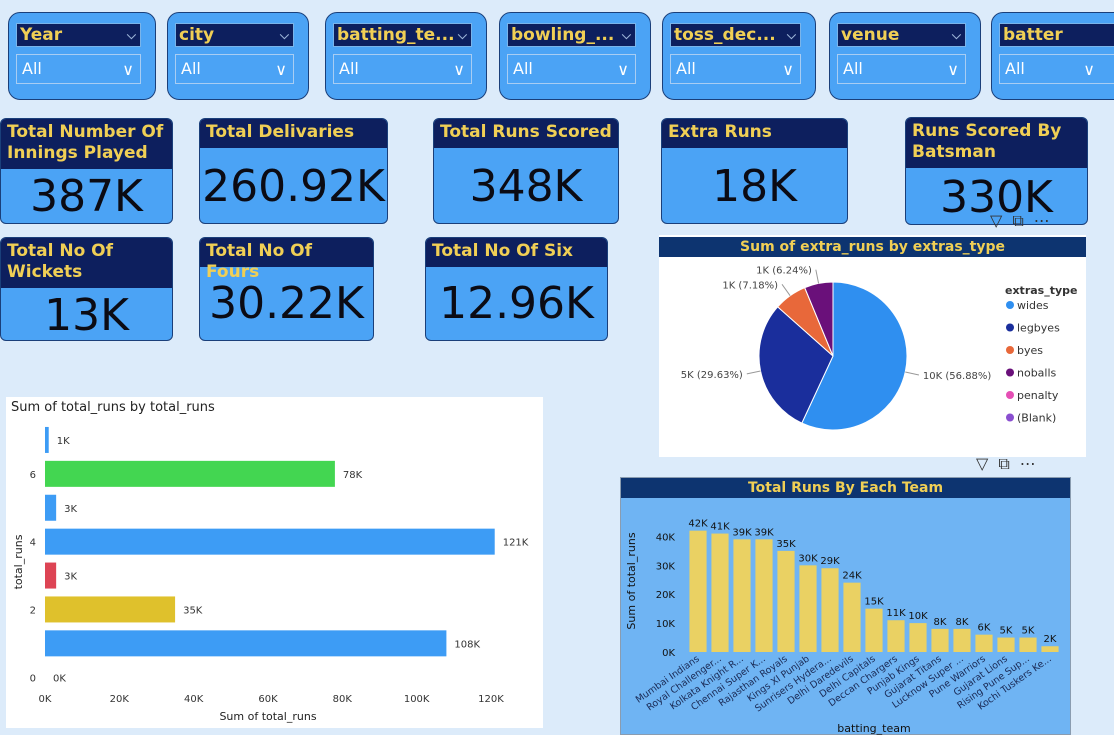  Describe the element at coordinates (343, 699) in the screenshot. I see `hbar-x-tick: 80K` at that location.